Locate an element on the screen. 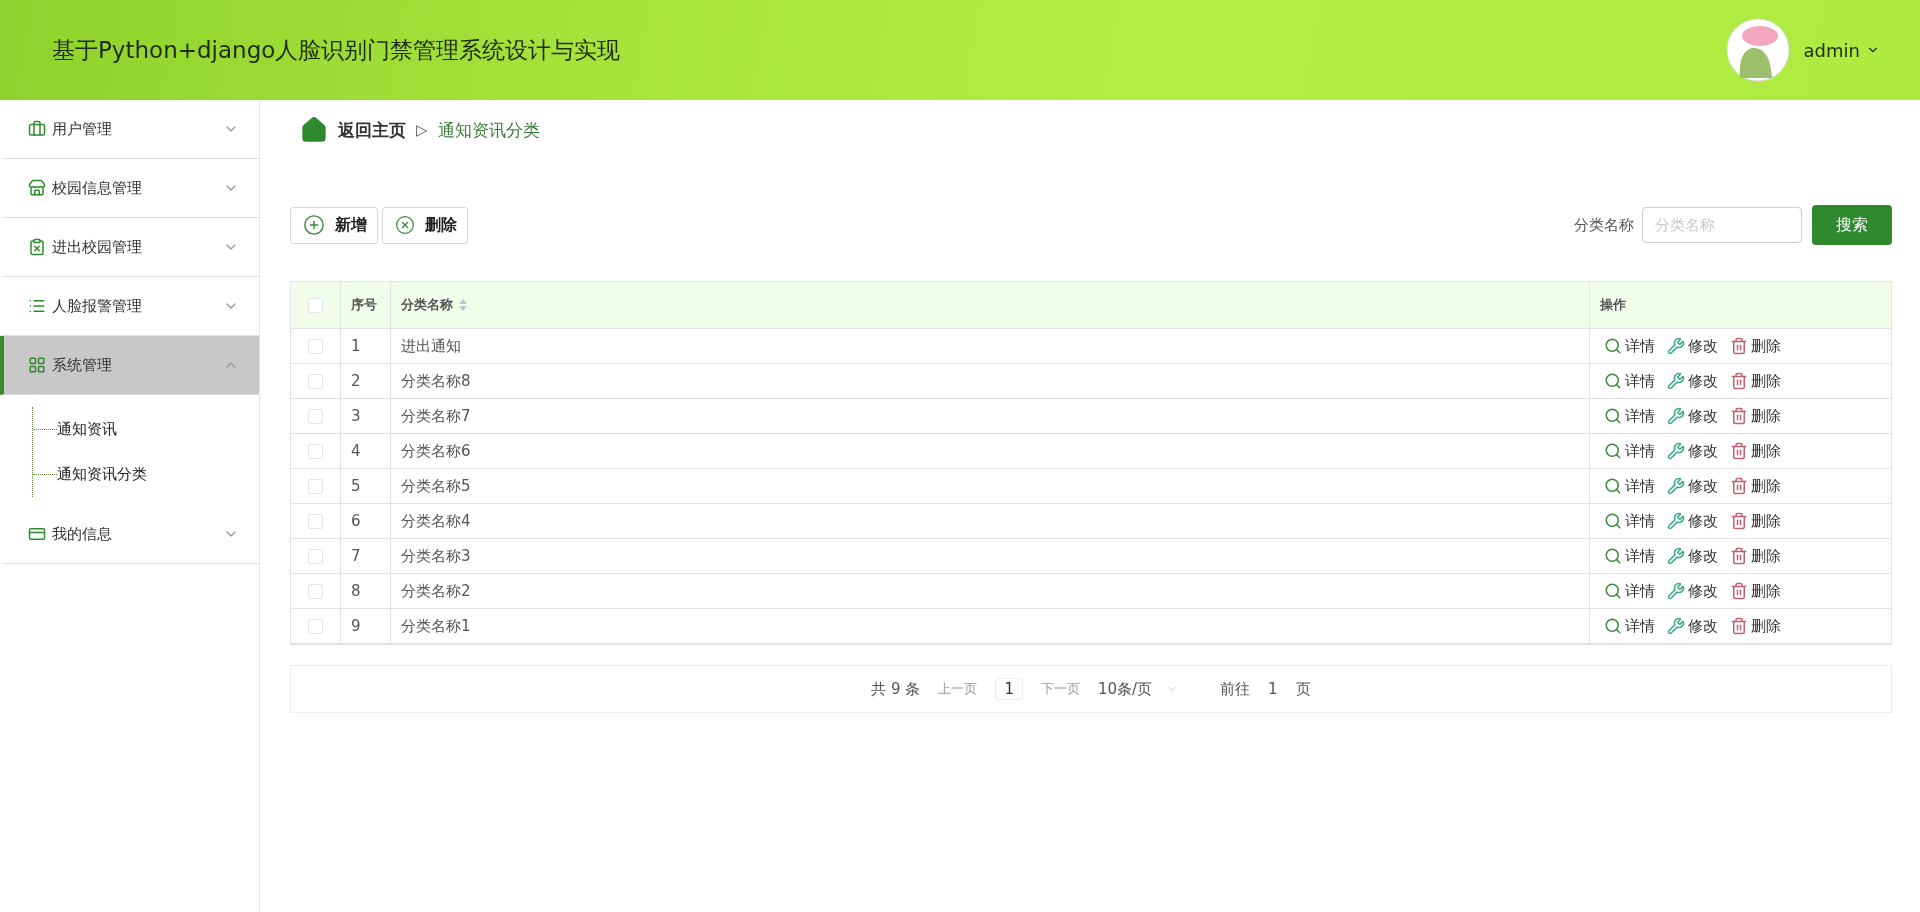 This screenshot has width=1920, height=912. submenu-item: 通知资讯 is located at coordinates (146, 429).